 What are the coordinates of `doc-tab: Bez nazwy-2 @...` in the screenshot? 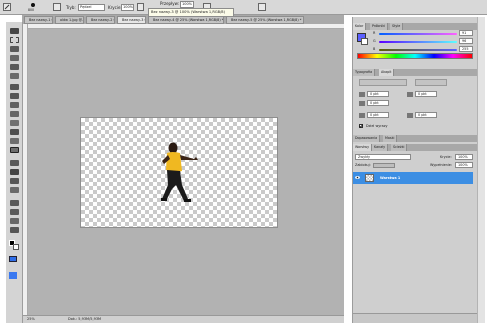 It's located at (100, 20).